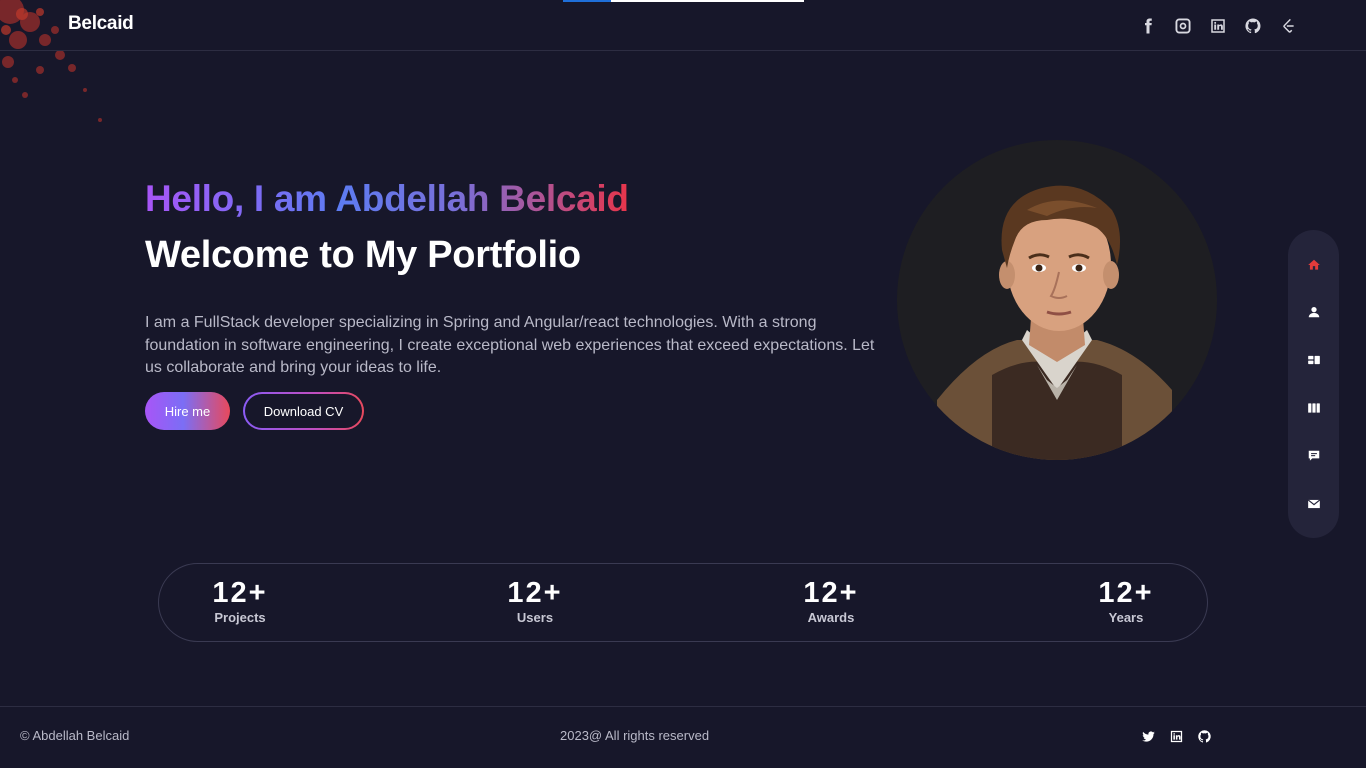 The width and height of the screenshot is (1366, 768). I want to click on twitter-icon, so click(1148, 736).